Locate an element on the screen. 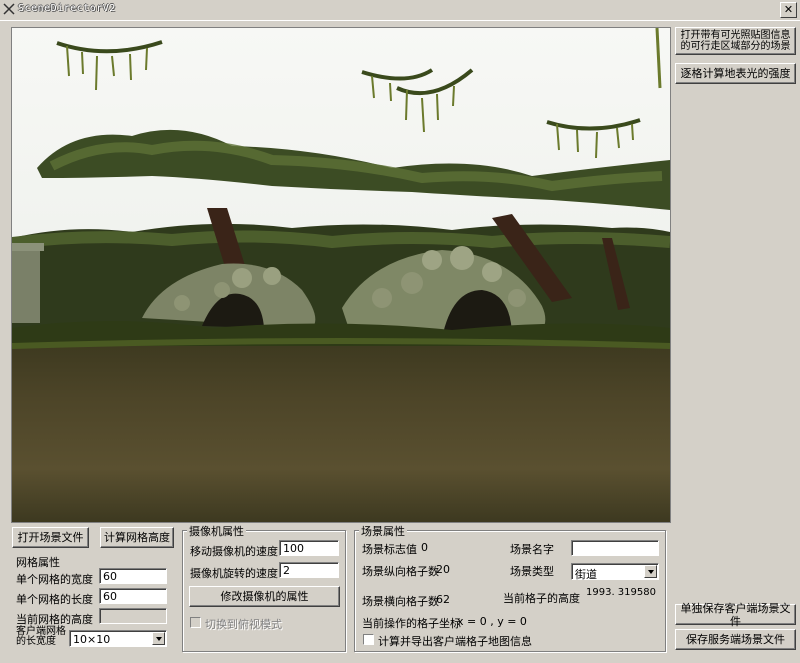 This screenshot has width=800, height=663. window-title: SceneDirectorV2 is located at coordinates (67, 8).